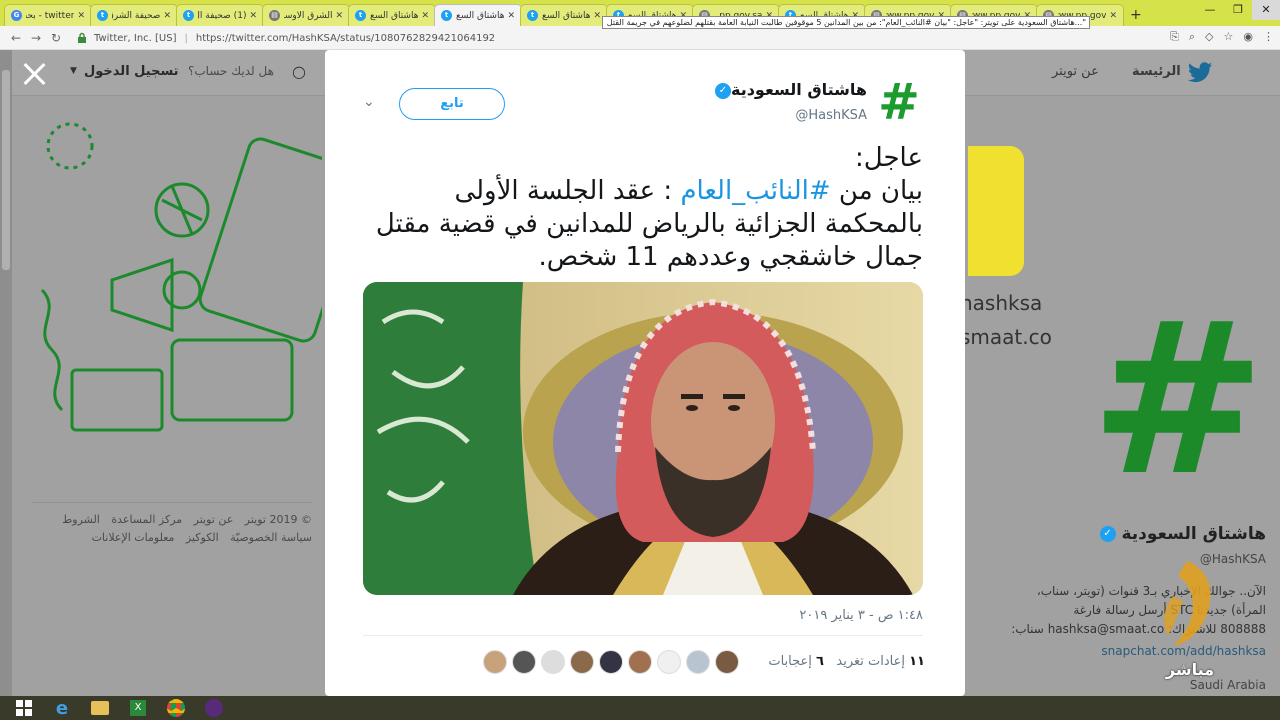 The height and width of the screenshot is (720, 1280). I want to click on footer-privacy: سياسة الخصوصيّة, so click(271, 537).